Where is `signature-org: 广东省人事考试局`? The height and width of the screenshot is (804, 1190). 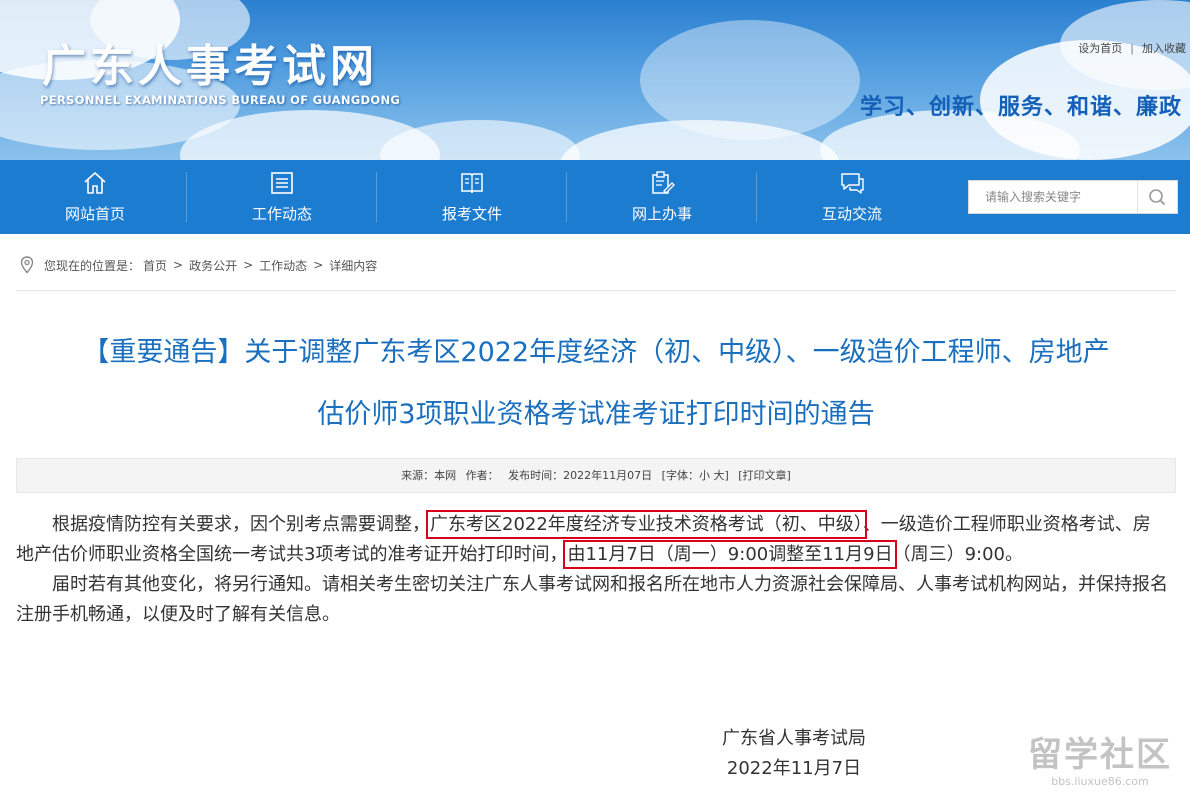
signature-org: 广东省人事考试局 is located at coordinates (794, 738).